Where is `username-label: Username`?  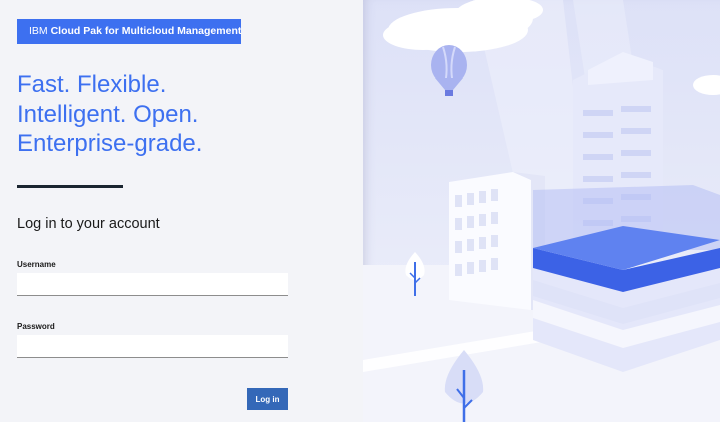 username-label: Username is located at coordinates (36, 264).